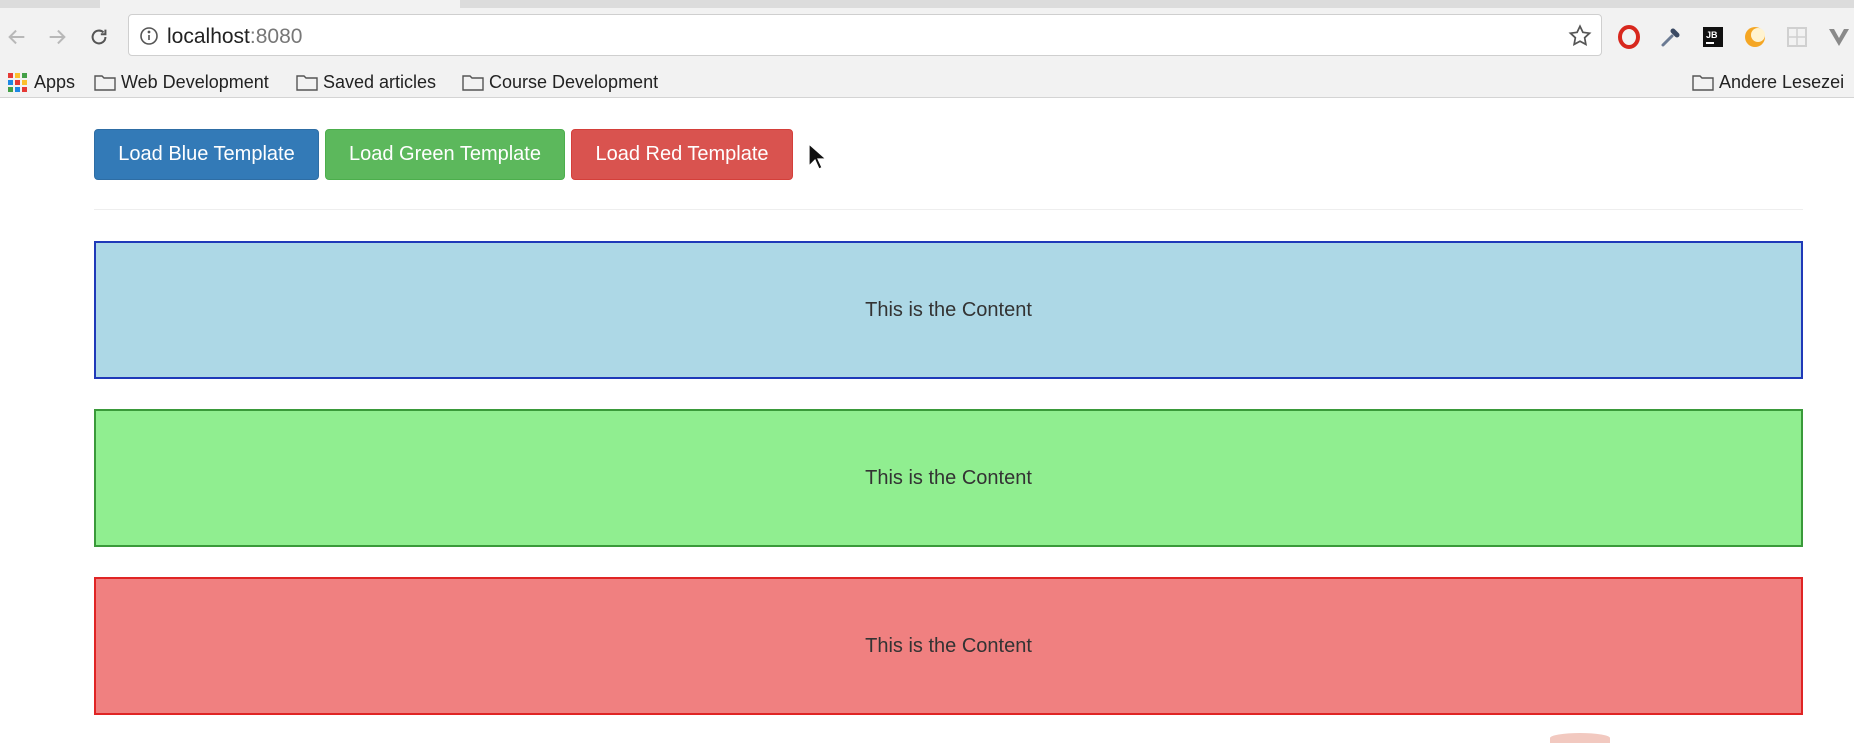 Image resolution: width=1854 pixels, height=743 pixels. What do you see at coordinates (682, 154) in the screenshot?
I see `load-red-template-button: Load Red Template` at bounding box center [682, 154].